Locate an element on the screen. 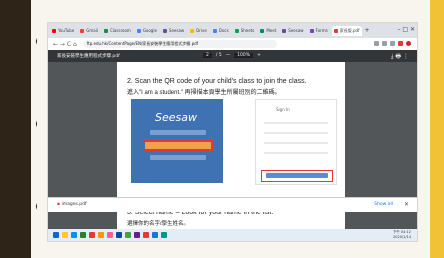  page-number-input: 2 is located at coordinates (207, 55).